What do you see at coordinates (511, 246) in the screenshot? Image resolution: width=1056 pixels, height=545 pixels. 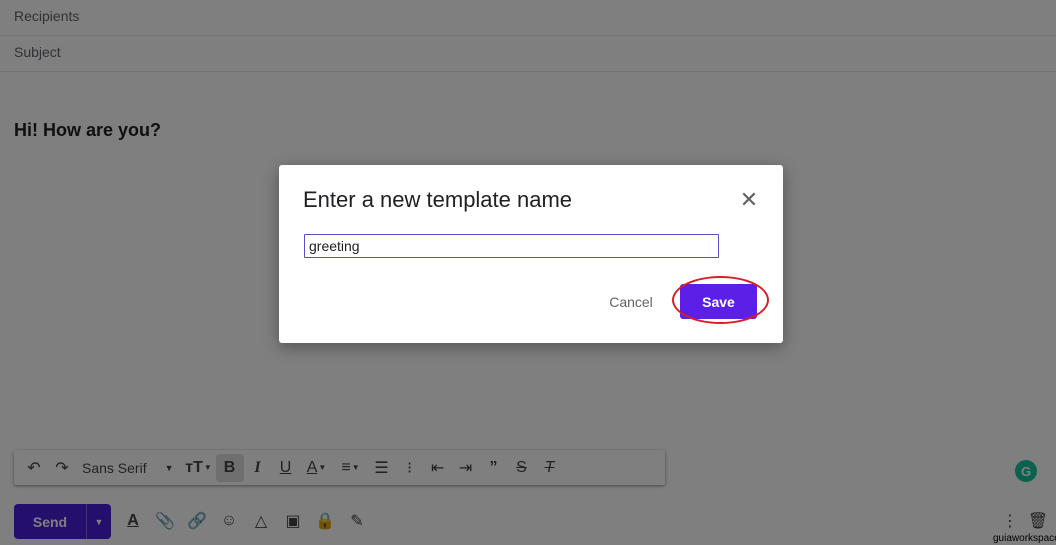 I see `template-name-input` at bounding box center [511, 246].